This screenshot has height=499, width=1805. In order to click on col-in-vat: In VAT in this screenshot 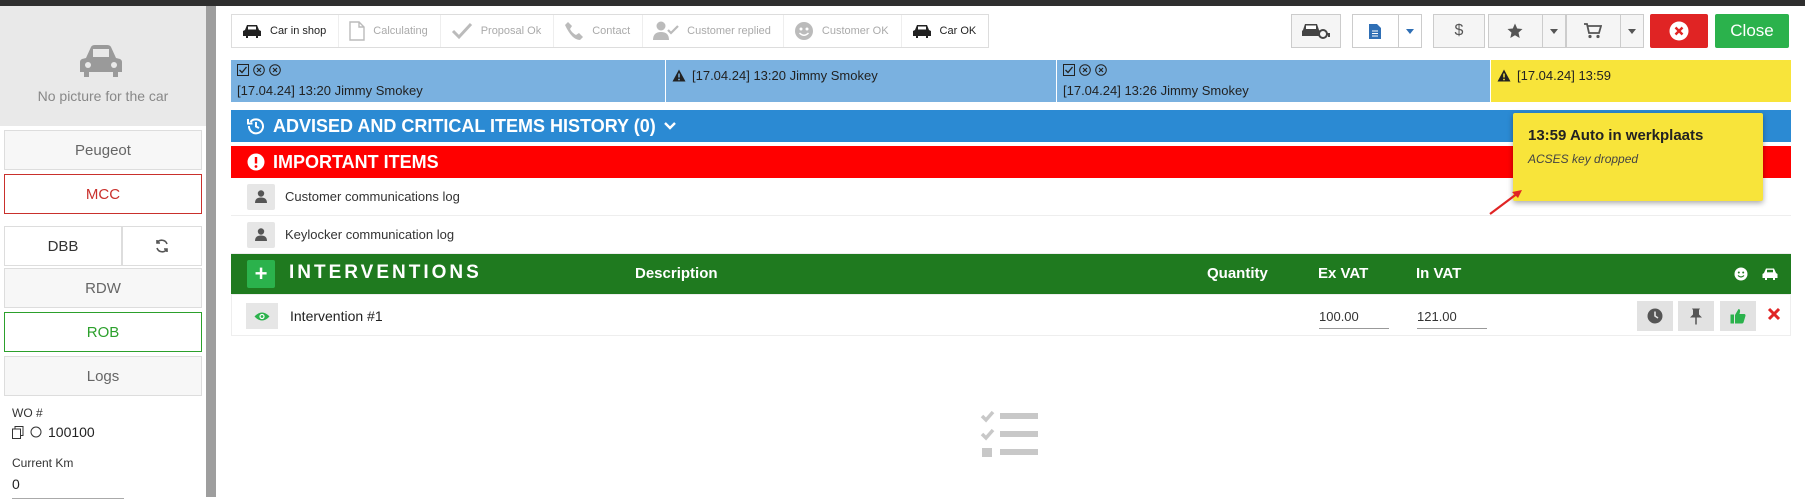, I will do `click(1439, 273)`.